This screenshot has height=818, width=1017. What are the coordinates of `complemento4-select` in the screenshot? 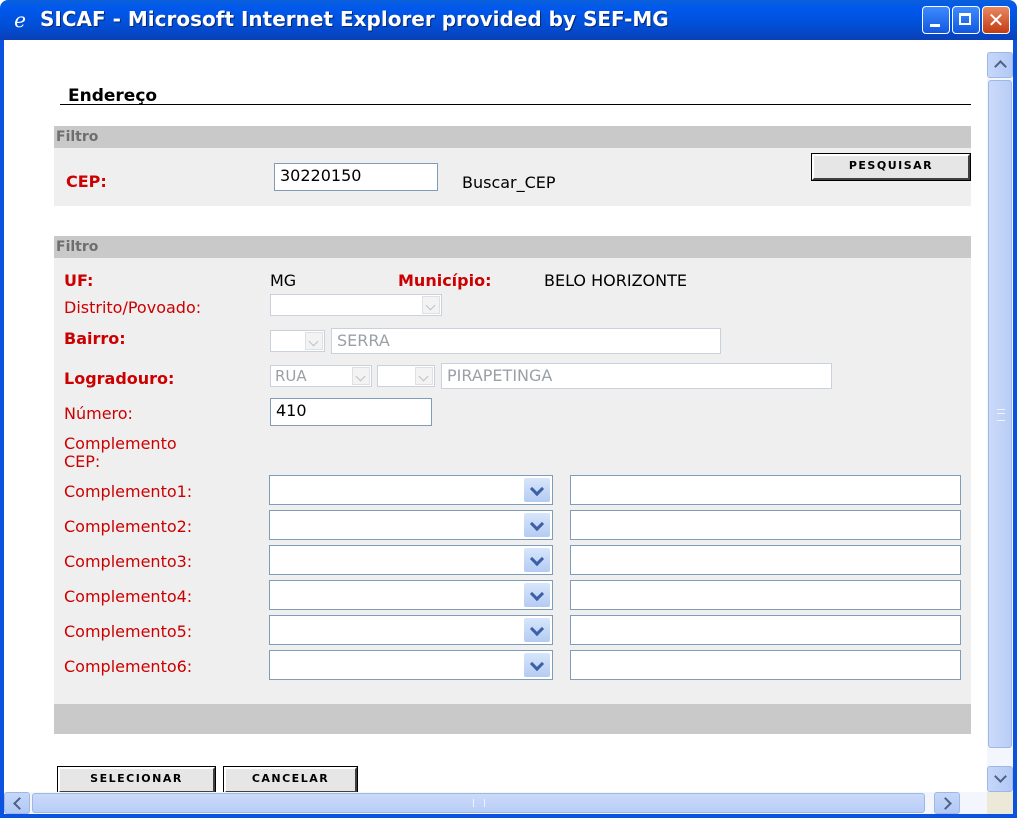 It's located at (411, 595).